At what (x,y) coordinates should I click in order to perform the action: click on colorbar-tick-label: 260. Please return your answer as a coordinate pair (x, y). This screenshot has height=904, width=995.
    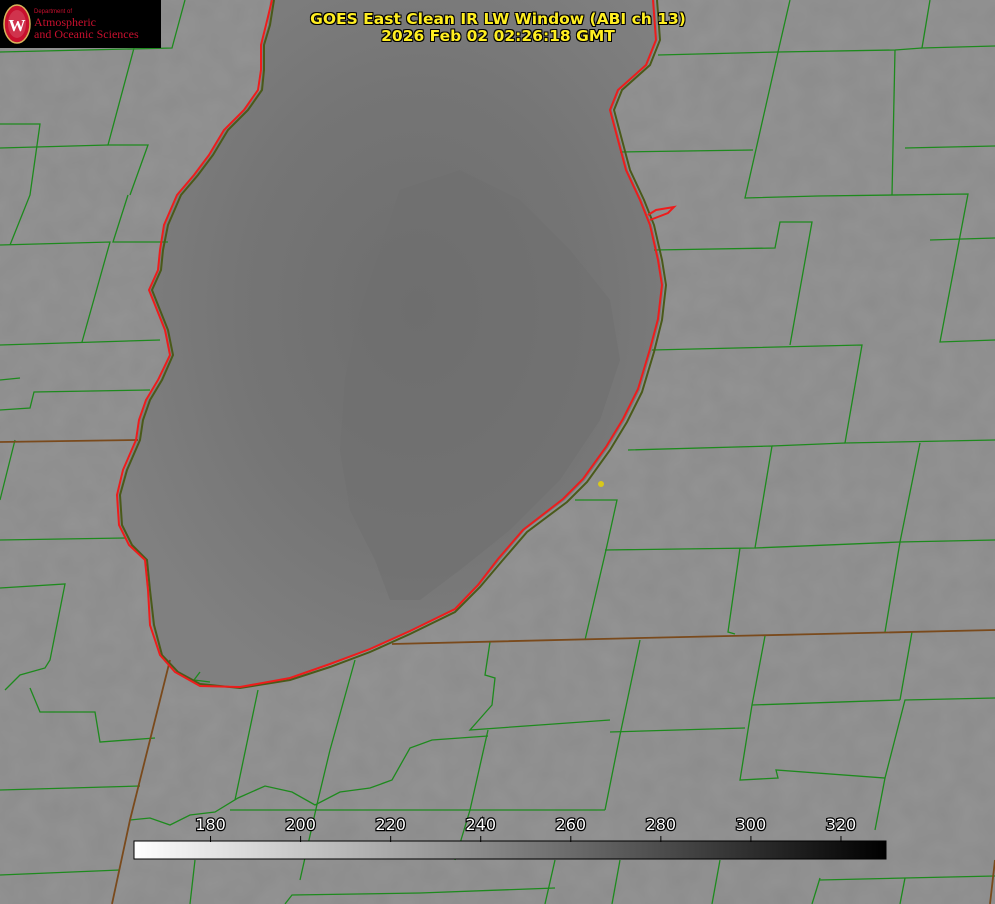
    Looking at the image, I should click on (571, 824).